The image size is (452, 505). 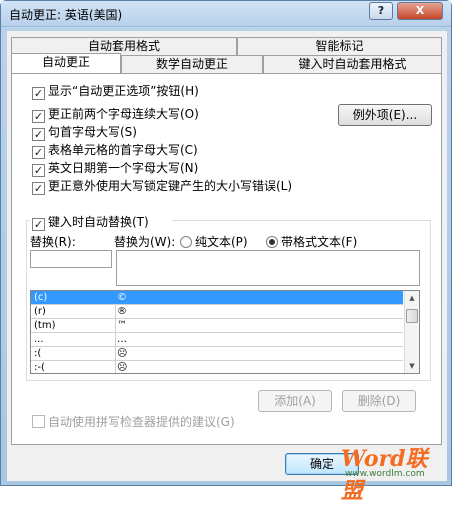 What do you see at coordinates (411, 332) in the screenshot?
I see `list-scrollbar: ▲ ▼` at bounding box center [411, 332].